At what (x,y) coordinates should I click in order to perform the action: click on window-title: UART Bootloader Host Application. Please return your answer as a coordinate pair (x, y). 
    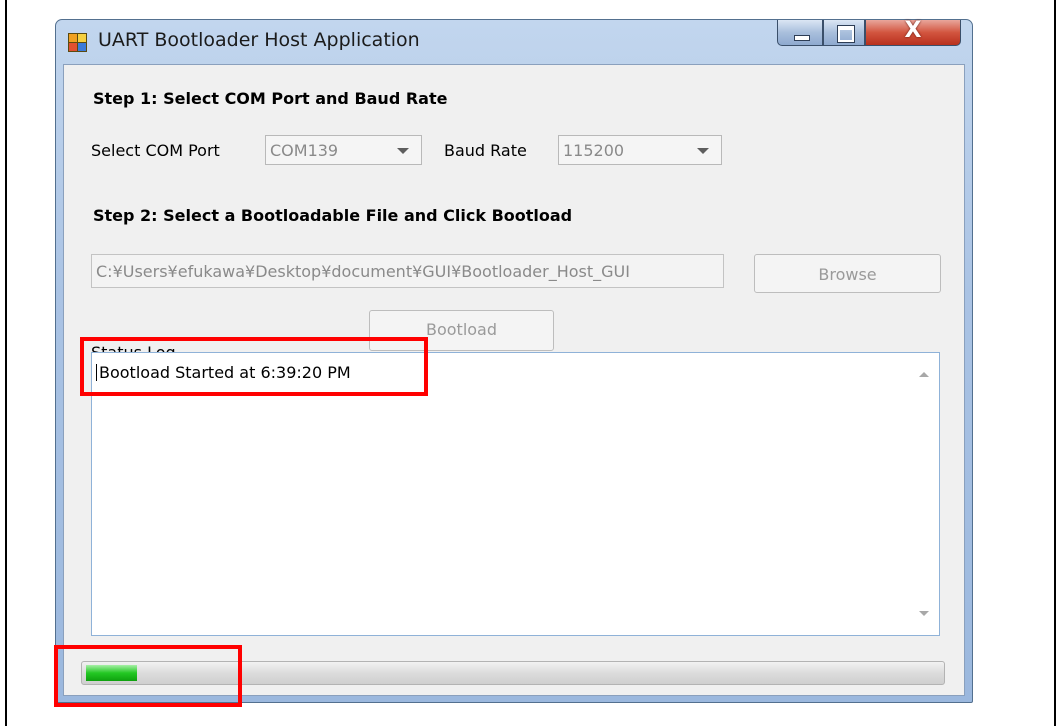
    Looking at the image, I should click on (259, 40).